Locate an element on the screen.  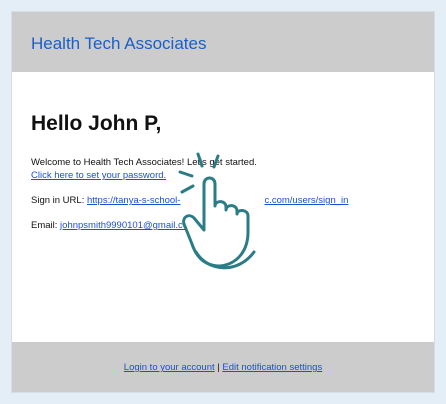
email-header: Health Tech Associates is located at coordinates (223, 42).